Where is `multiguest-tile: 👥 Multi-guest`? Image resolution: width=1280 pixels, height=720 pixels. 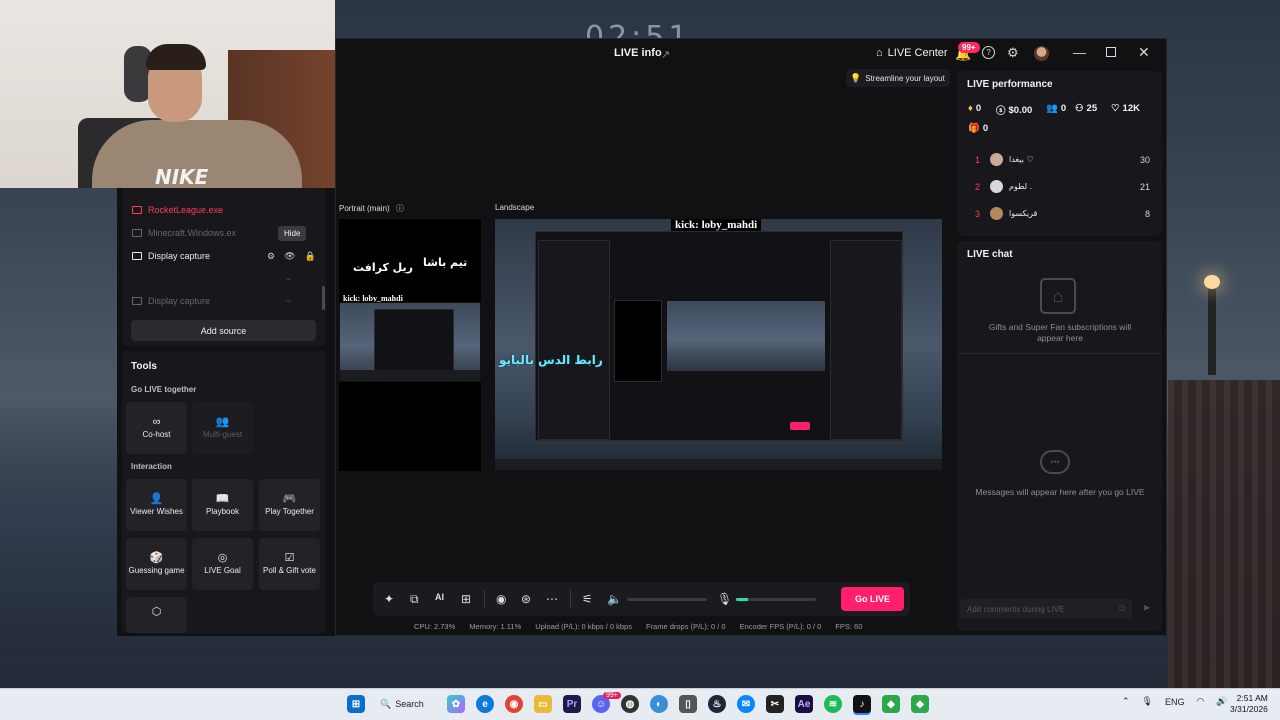
multiguest-tile: 👥 Multi-guest is located at coordinates (222, 428).